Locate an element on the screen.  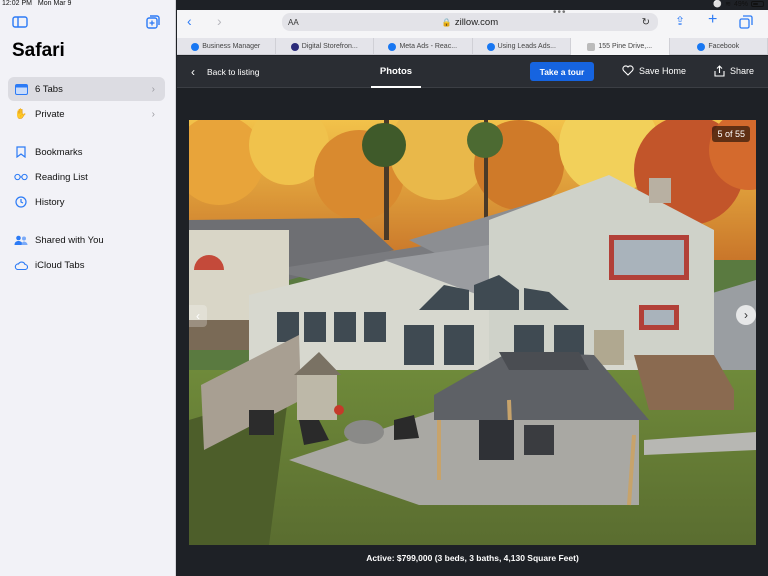
glasses-icon is located at coordinates (21, 177).